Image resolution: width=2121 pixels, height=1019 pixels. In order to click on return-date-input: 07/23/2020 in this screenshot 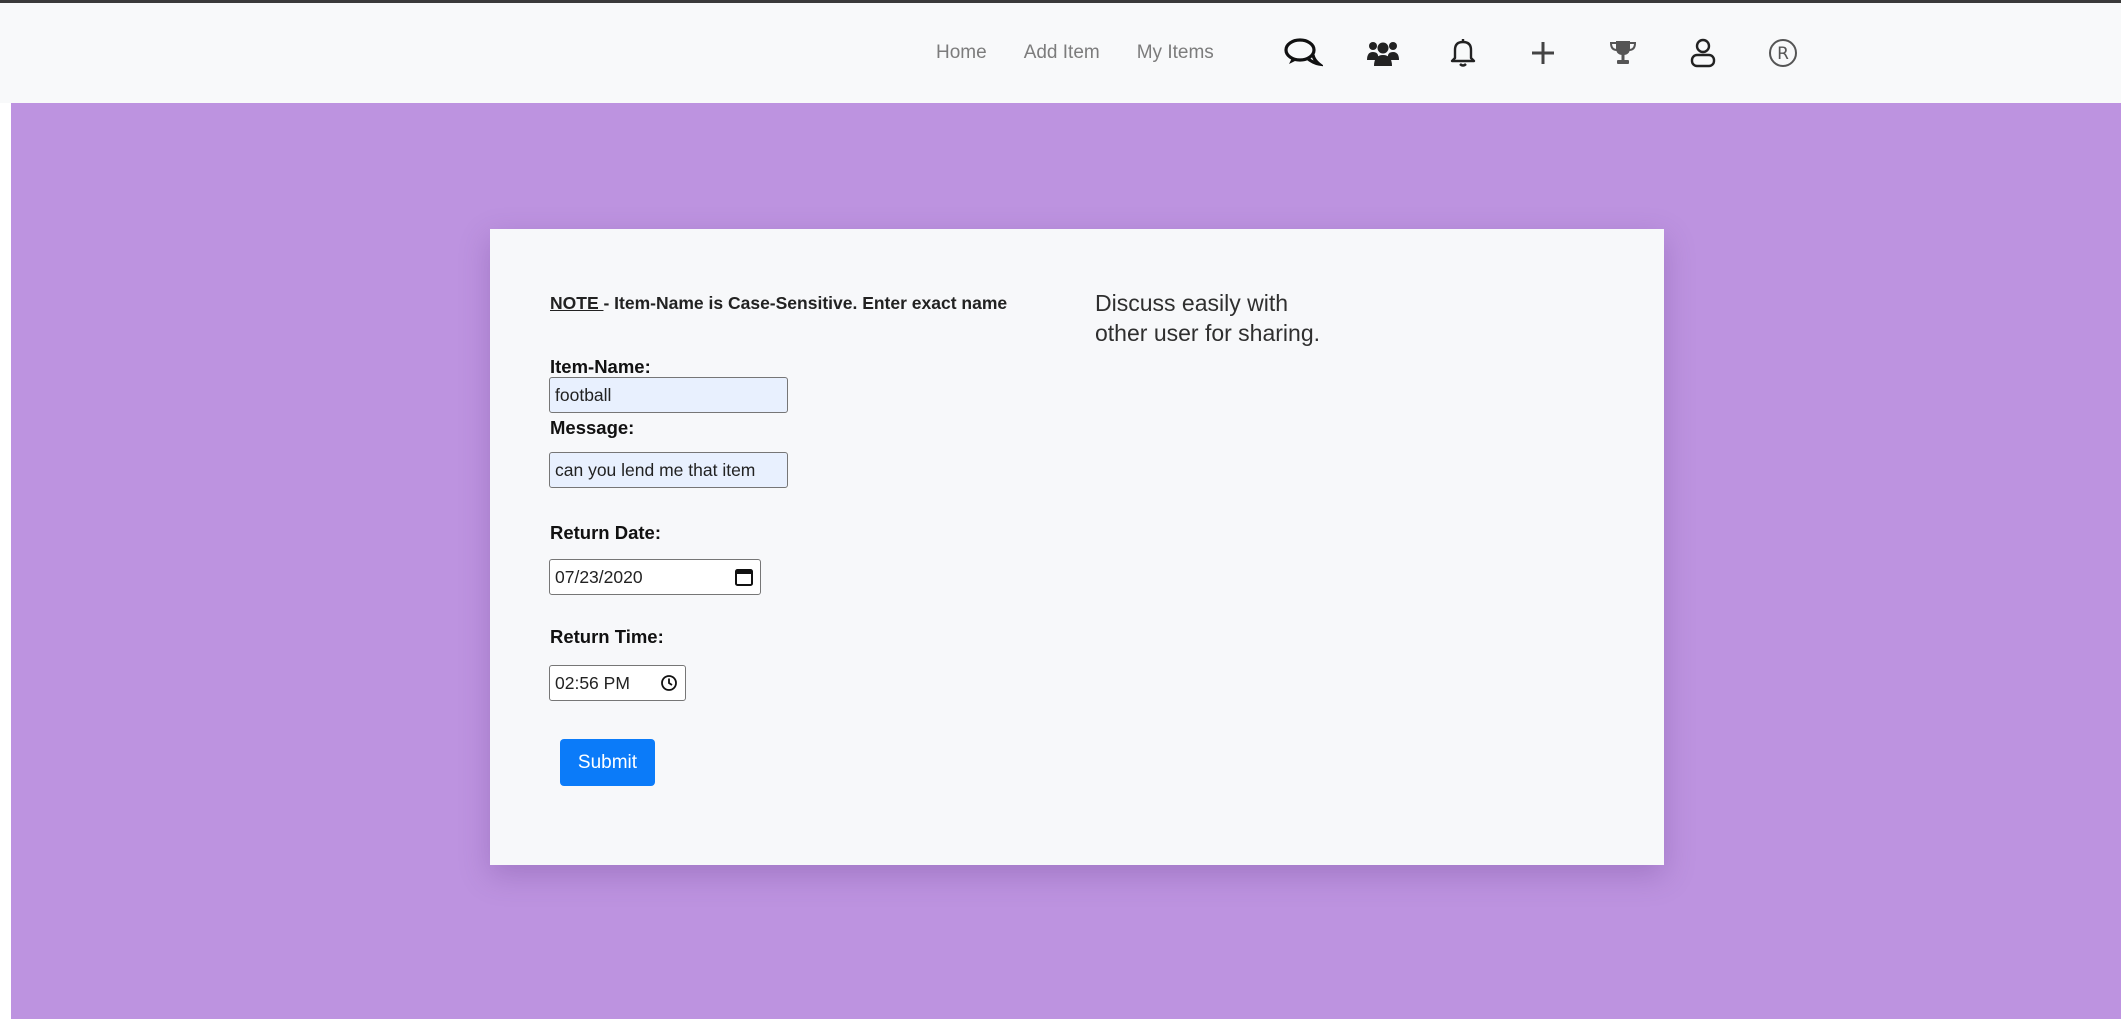, I will do `click(655, 577)`.